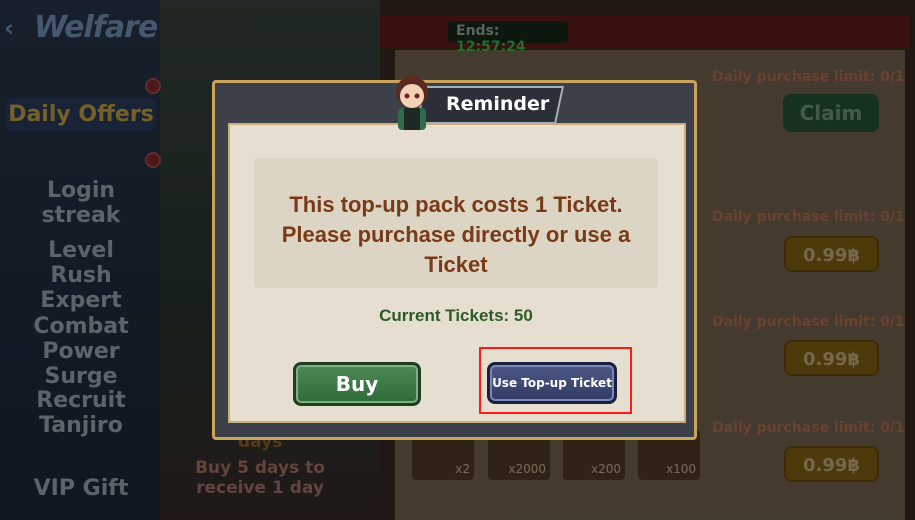 Image resolution: width=915 pixels, height=520 pixels. What do you see at coordinates (498, 104) in the screenshot?
I see `dialog-title: Reminder` at bounding box center [498, 104].